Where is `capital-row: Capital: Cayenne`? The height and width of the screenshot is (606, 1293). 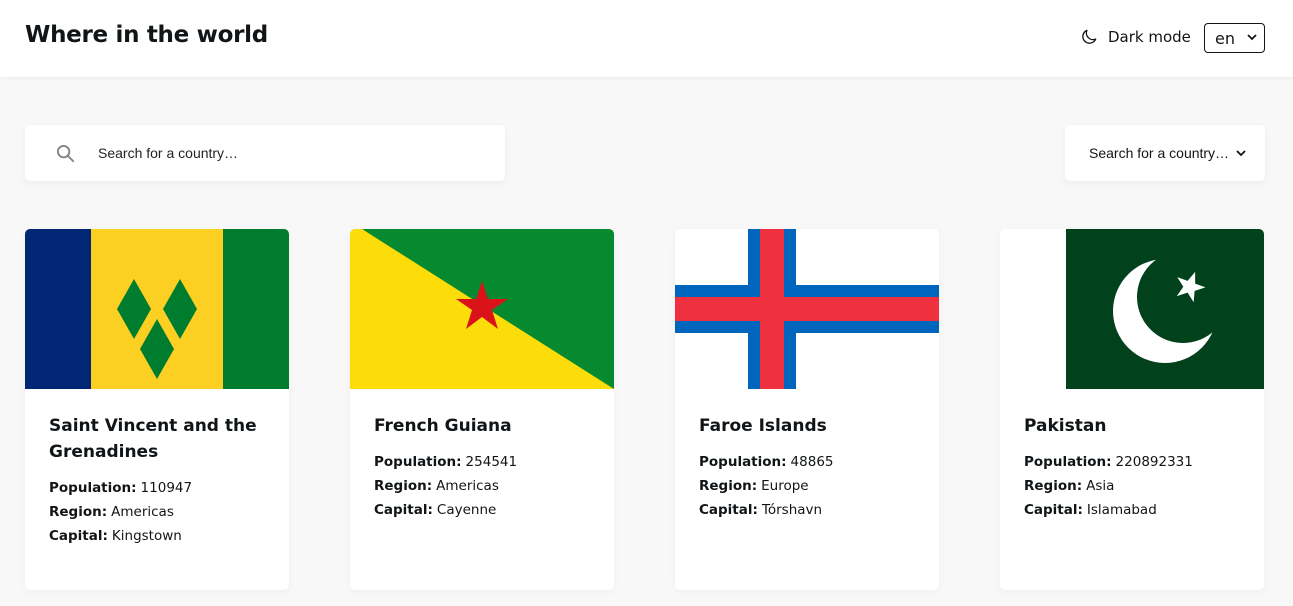 capital-row: Capital: Cayenne is located at coordinates (482, 510).